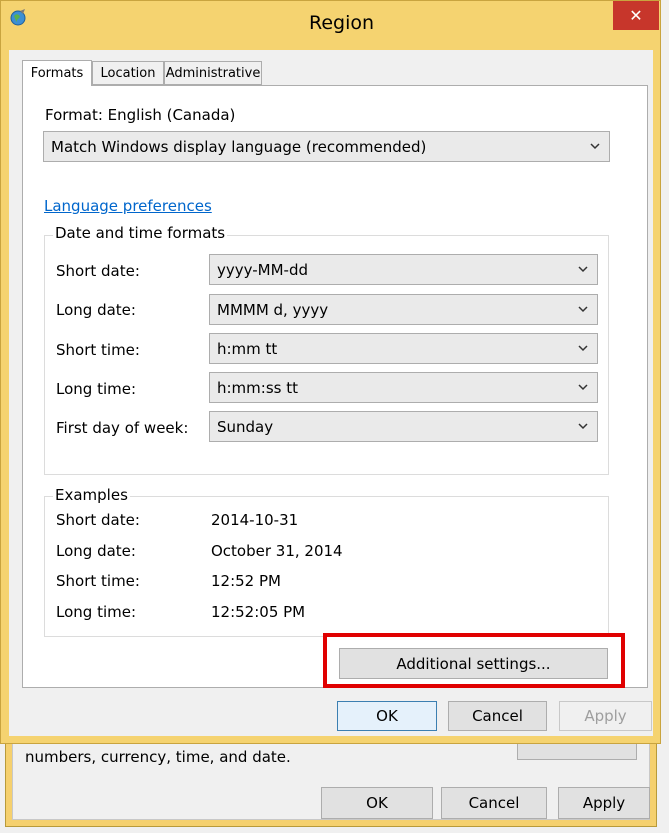 This screenshot has height=833, width=669. Describe the element at coordinates (98, 350) in the screenshot. I see `short-time-label: Short time:` at that location.